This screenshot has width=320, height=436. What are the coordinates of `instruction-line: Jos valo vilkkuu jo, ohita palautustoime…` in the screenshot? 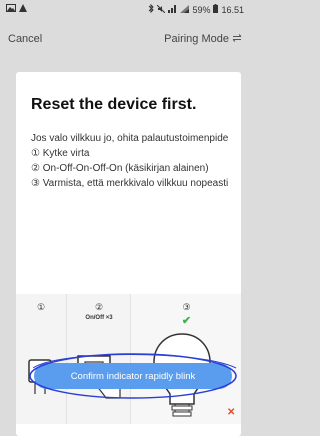 It's located at (130, 138).